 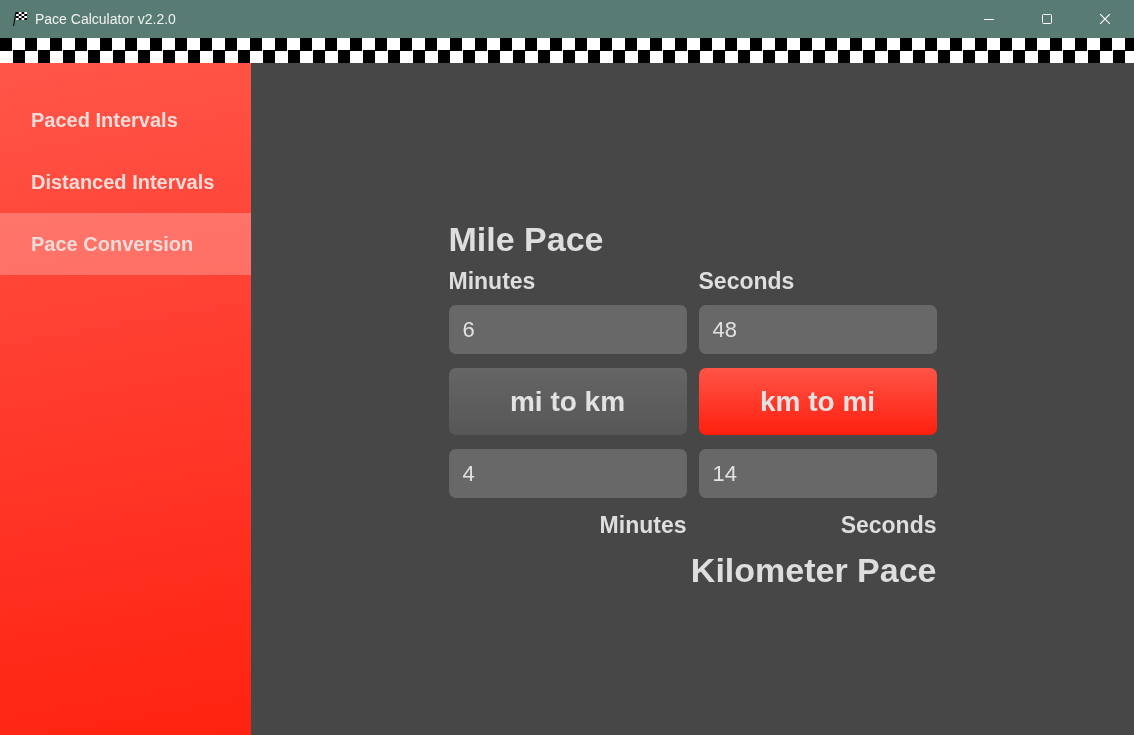 I want to click on convert-button: mi to km, so click(x=567, y=401).